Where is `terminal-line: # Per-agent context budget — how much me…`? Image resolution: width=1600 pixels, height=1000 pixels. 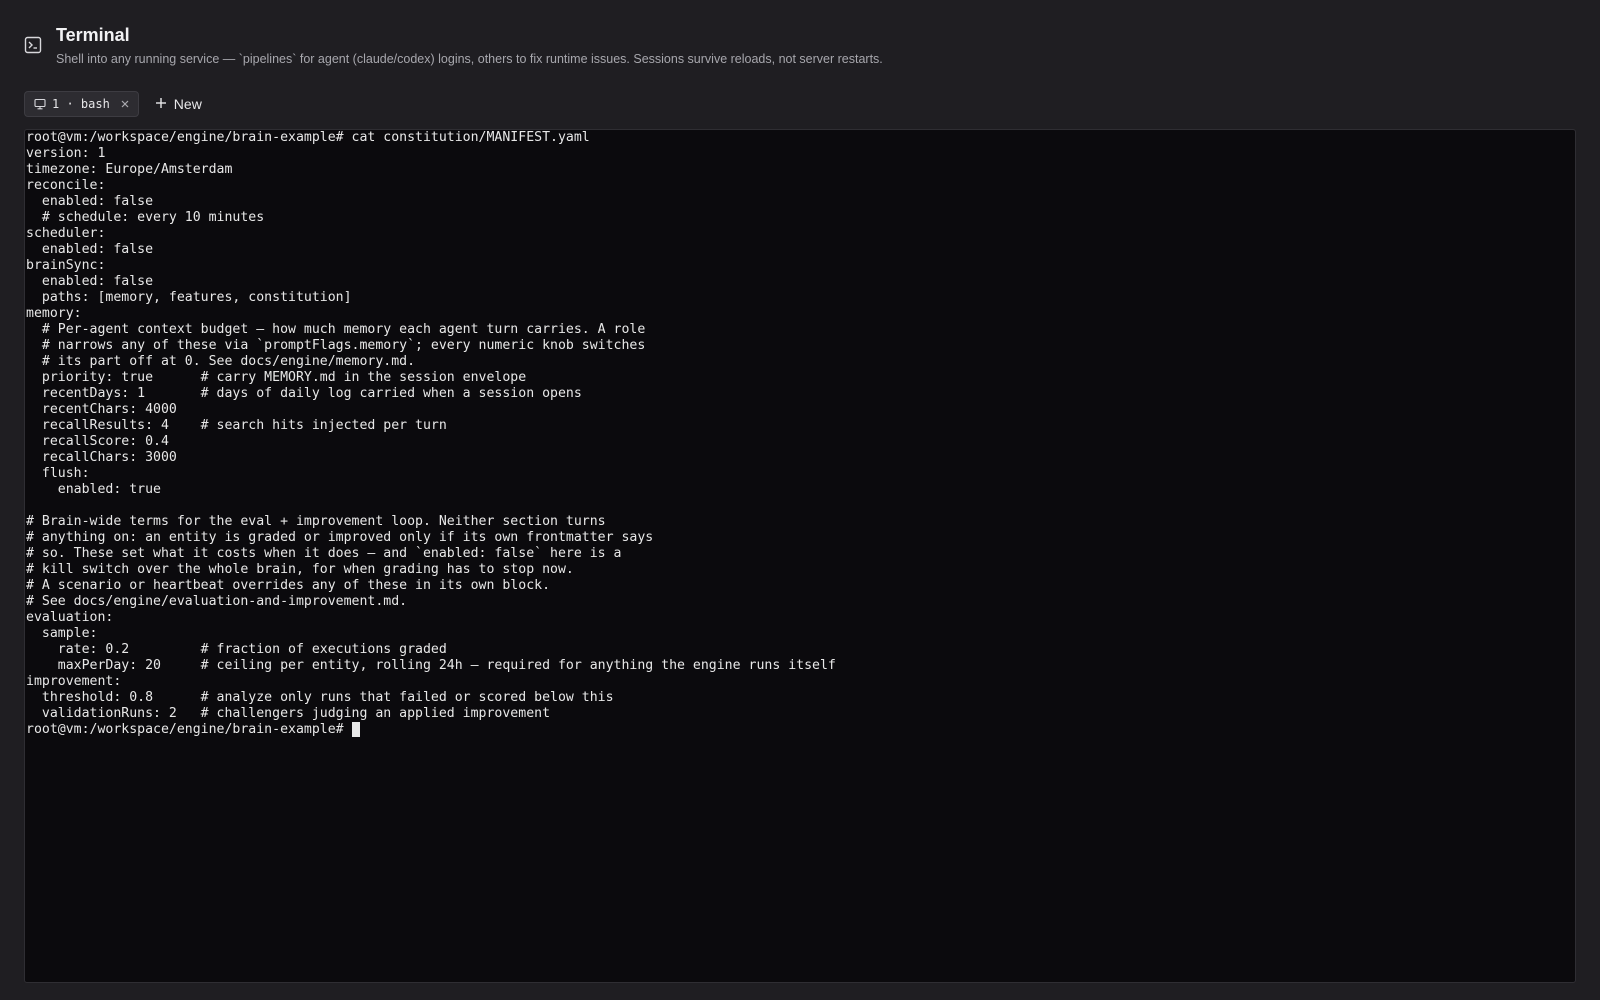 terminal-line: # Per-agent context budget — how much me… is located at coordinates (336, 329).